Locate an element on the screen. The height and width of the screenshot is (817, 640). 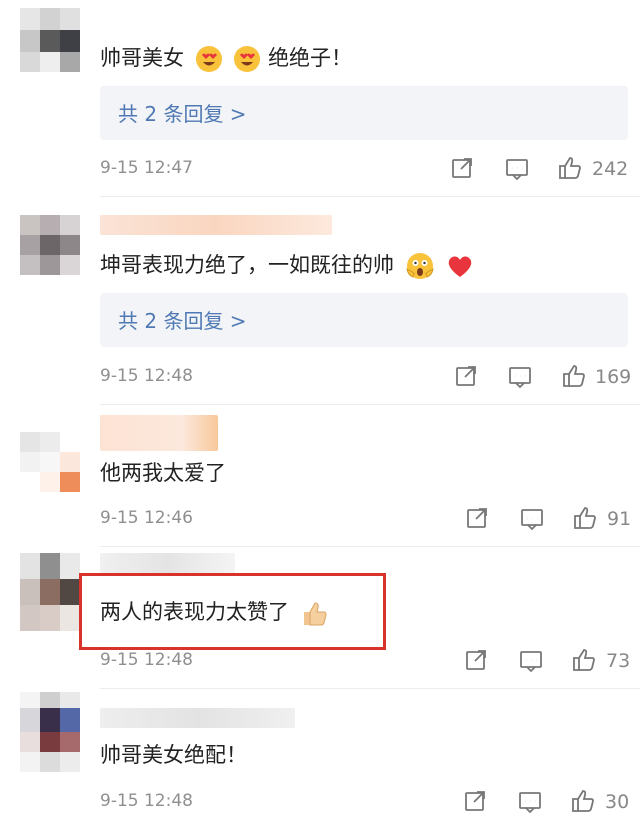
like-count: 91 is located at coordinates (619, 519).